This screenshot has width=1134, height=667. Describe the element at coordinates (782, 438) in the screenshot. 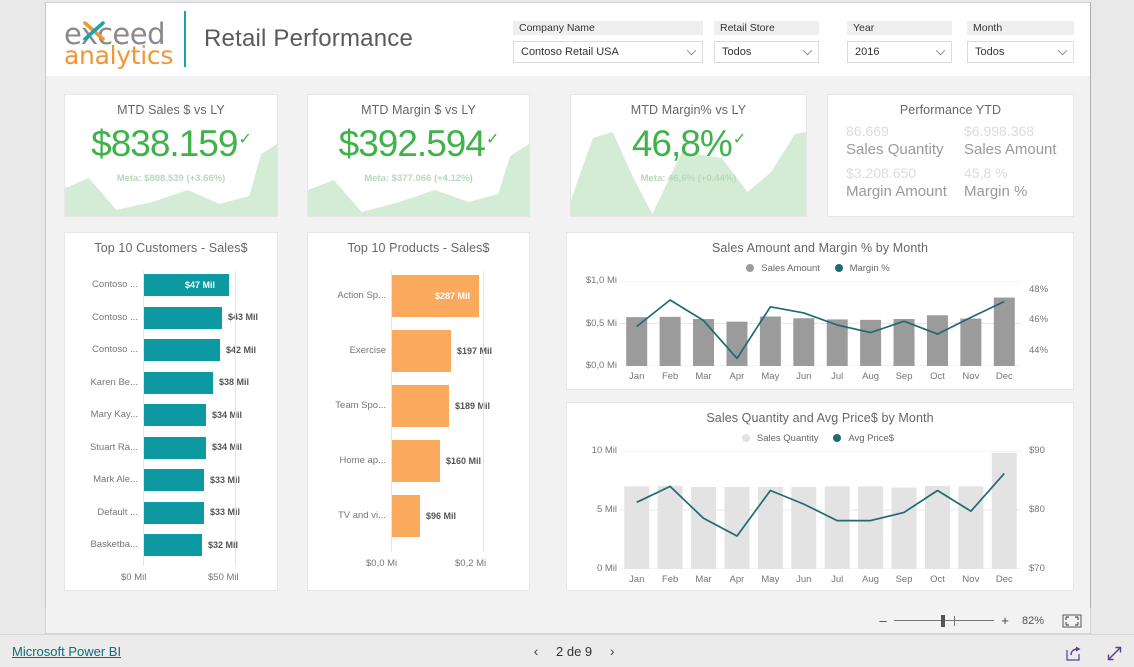

I see `legend-item-sales-quantity: Sales Quantity` at that location.